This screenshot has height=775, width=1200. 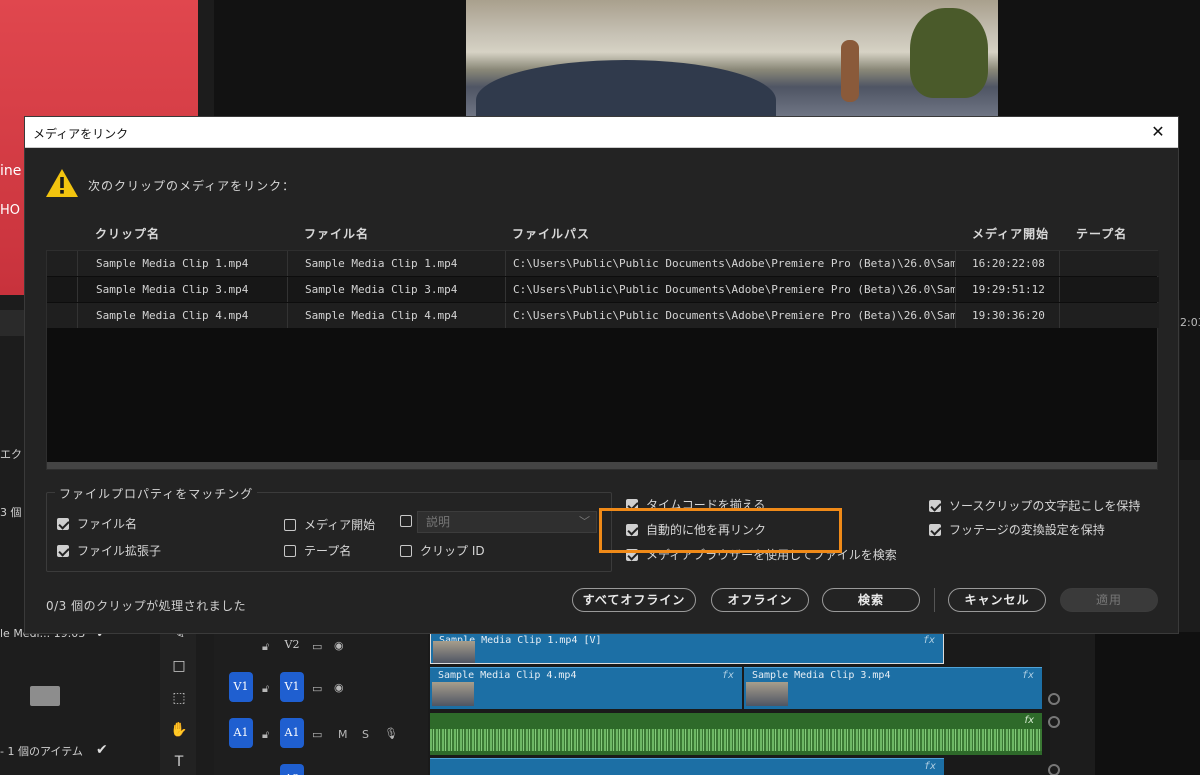 I want to click on column-header-tape-name: テープ名, so click(x=1101, y=233).